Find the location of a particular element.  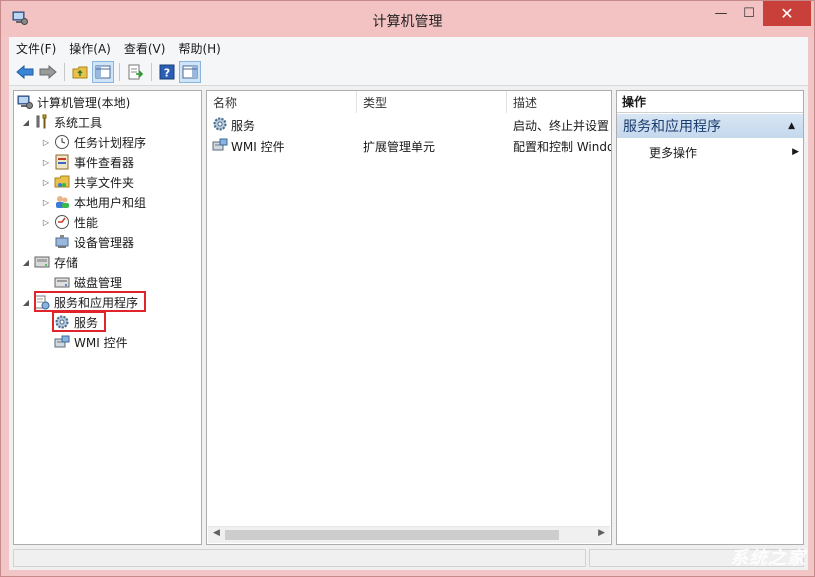

menu-help: 帮助(H) is located at coordinates (198, 48).